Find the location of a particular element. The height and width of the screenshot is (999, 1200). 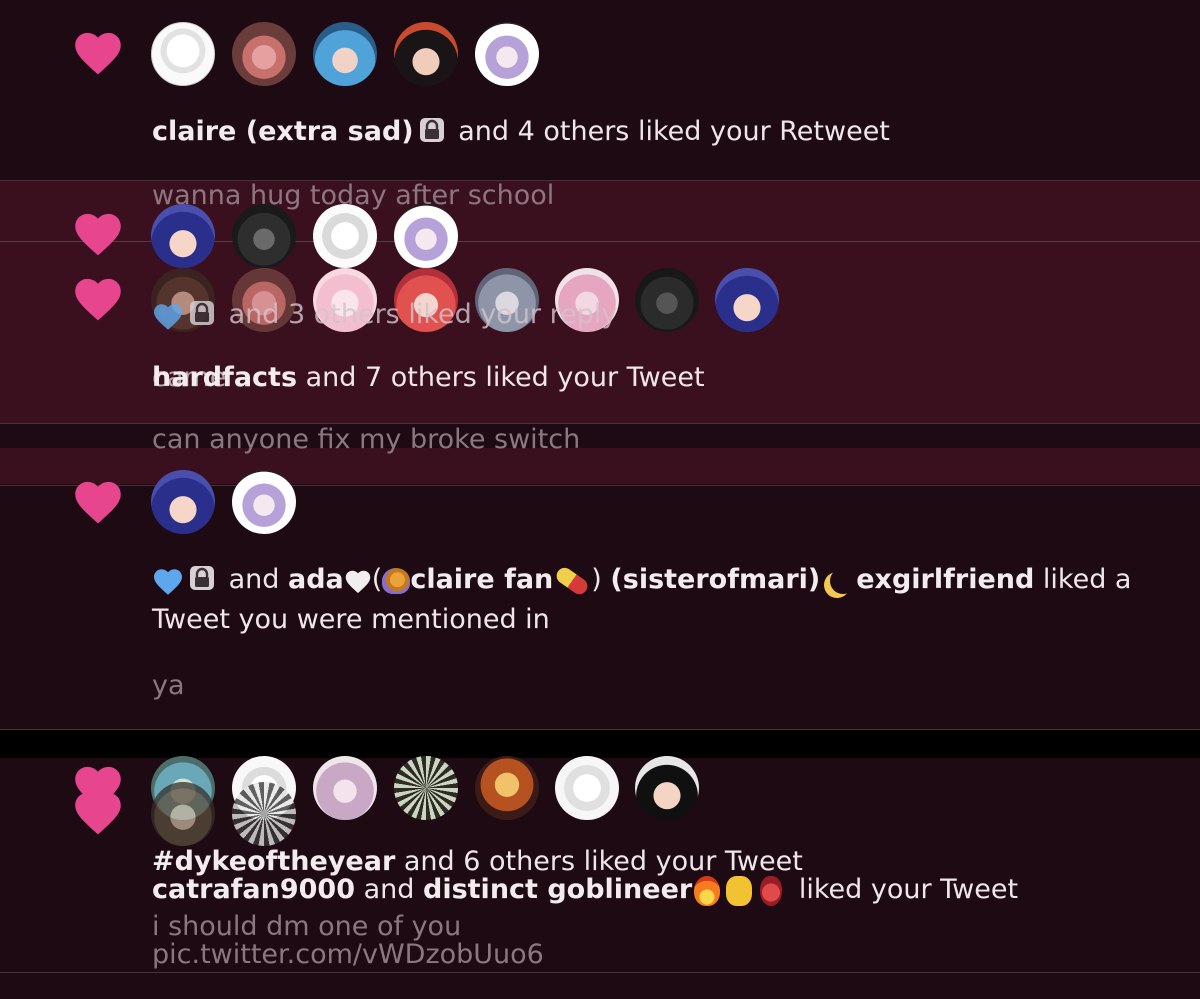

snail-emoji is located at coordinates (396, 580).